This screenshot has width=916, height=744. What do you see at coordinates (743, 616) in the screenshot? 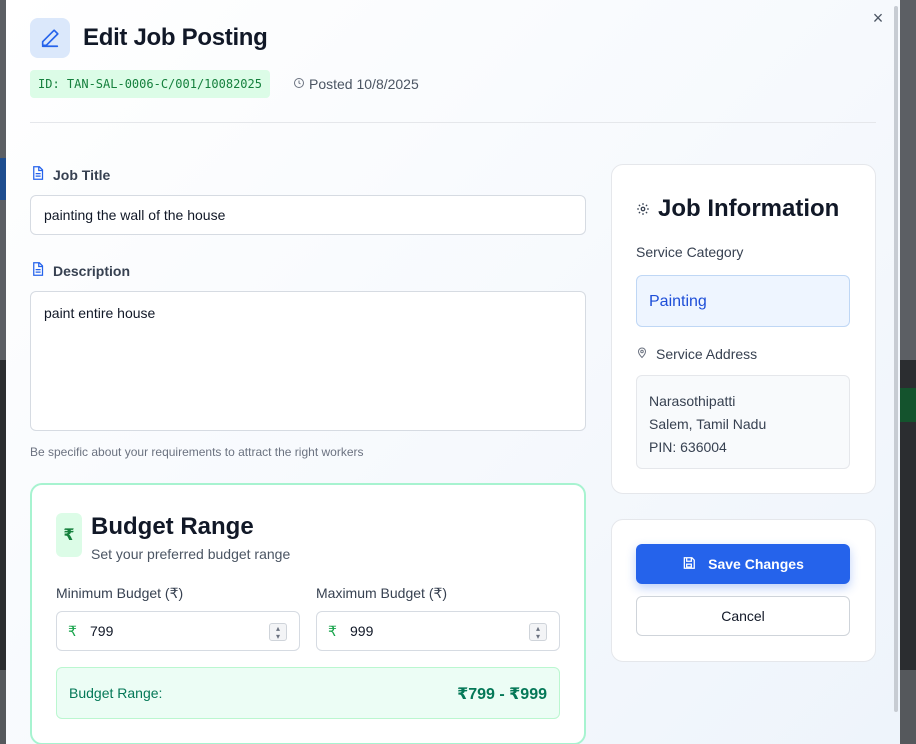
I see `cancel-button: Cancel` at bounding box center [743, 616].